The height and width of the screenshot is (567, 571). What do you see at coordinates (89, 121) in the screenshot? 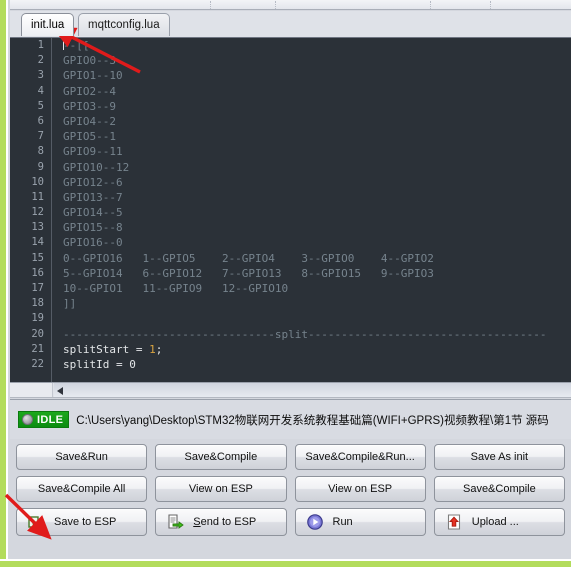
I see `code-text: GPIO4--2` at bounding box center [89, 121].